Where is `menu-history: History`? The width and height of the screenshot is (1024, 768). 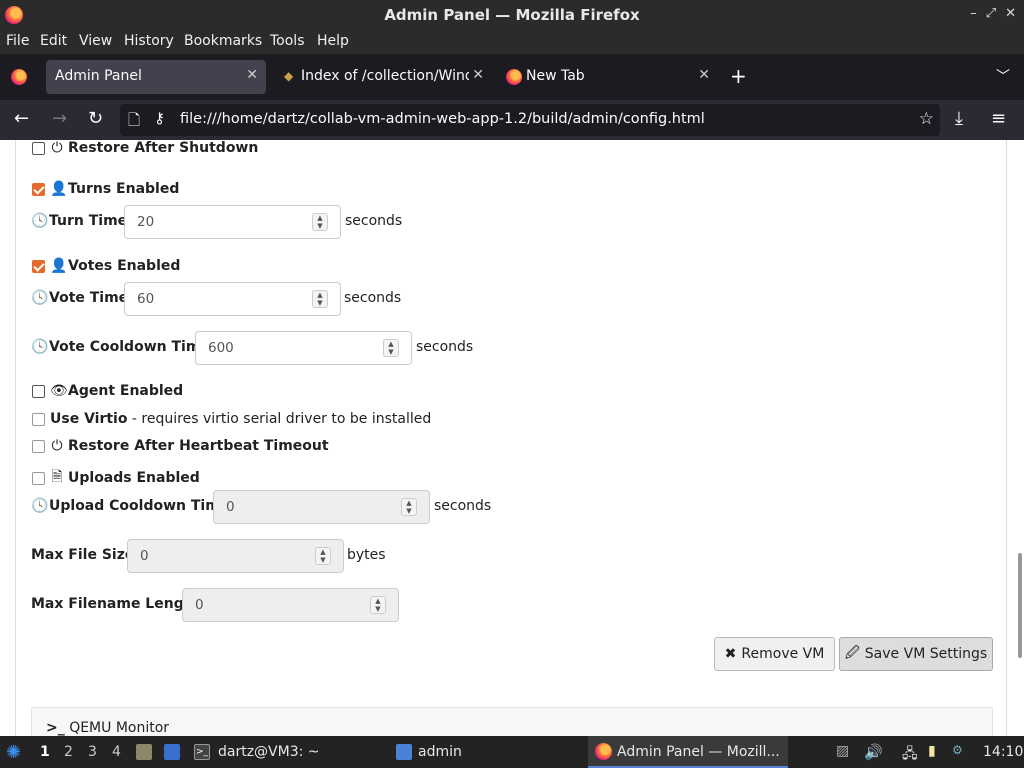
menu-history: History is located at coordinates (149, 41).